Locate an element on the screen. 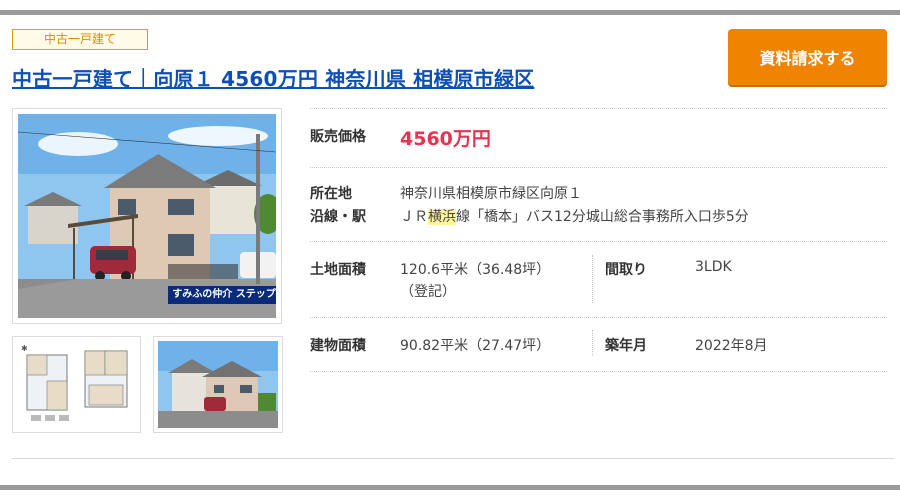  layout-label: 間取り is located at coordinates (626, 270).